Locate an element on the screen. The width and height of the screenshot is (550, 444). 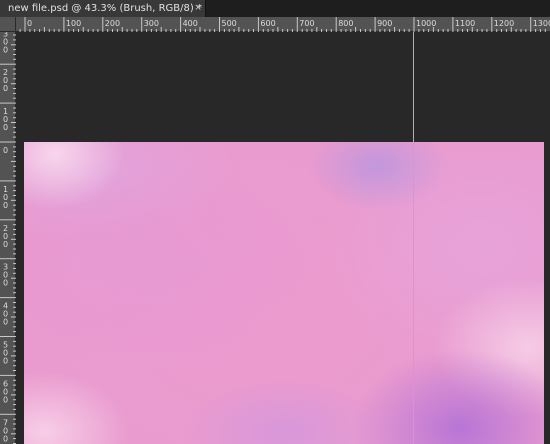
ruler-label: 1000 is located at coordinates (426, 23).